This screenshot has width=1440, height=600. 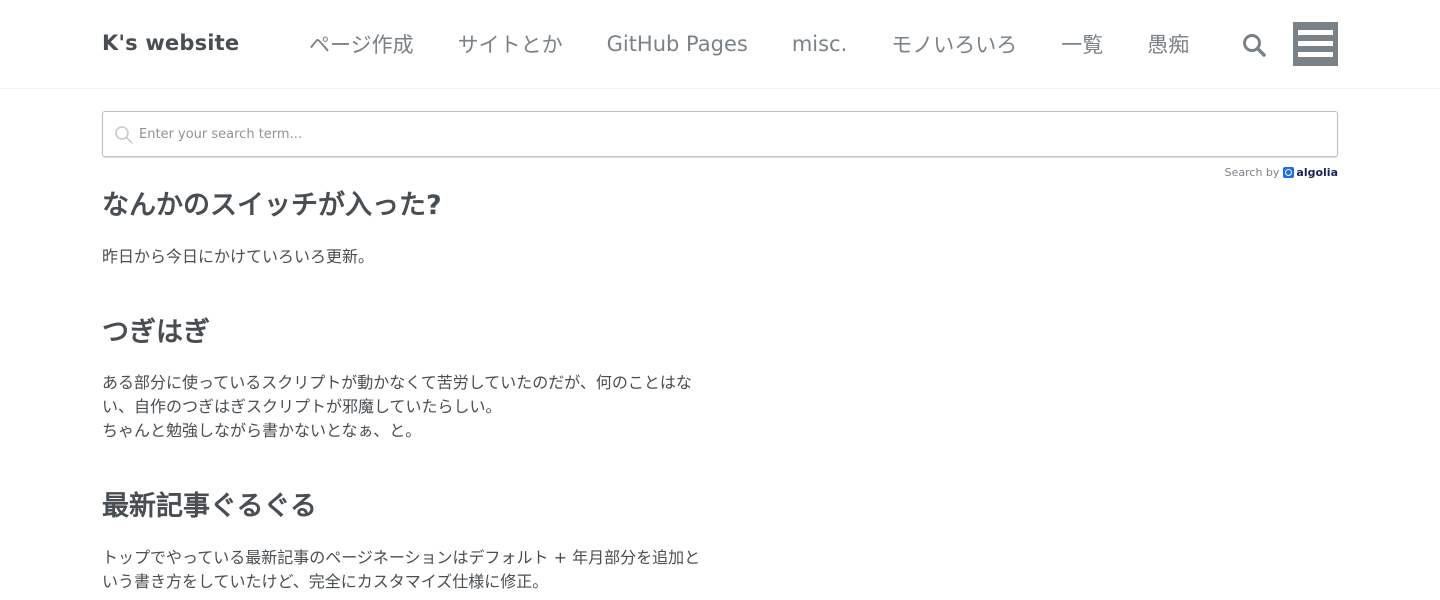 What do you see at coordinates (156, 332) in the screenshot?
I see `section-heading: つぎはぎ` at bounding box center [156, 332].